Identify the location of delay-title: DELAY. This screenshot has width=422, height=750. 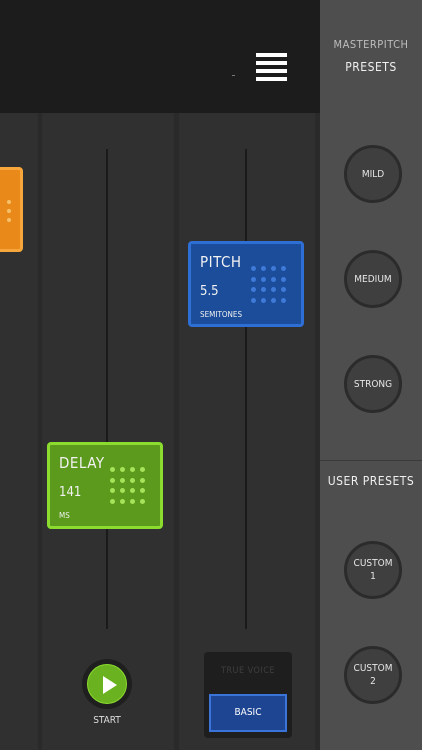
(82, 463).